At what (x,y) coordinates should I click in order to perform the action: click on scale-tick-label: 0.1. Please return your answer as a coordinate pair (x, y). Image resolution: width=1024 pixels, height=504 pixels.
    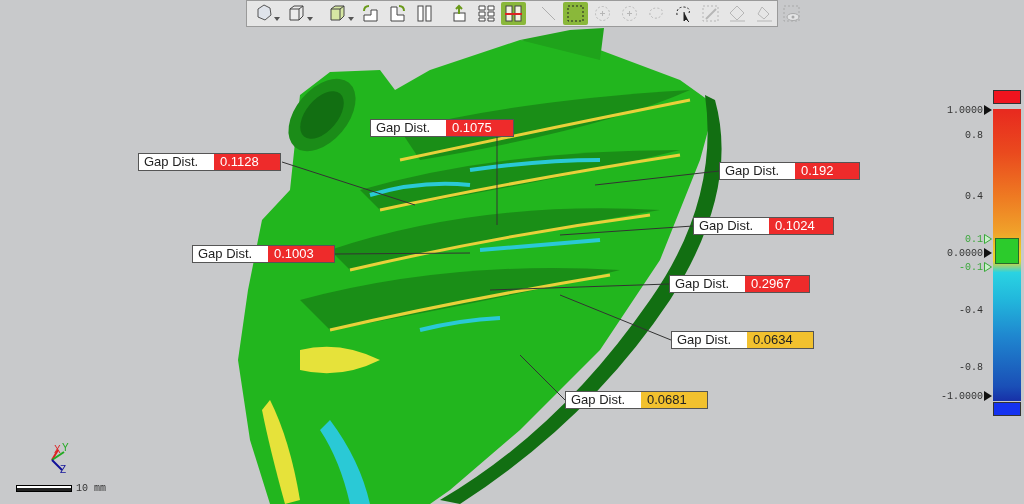
    Looking at the image, I should click on (974, 239).